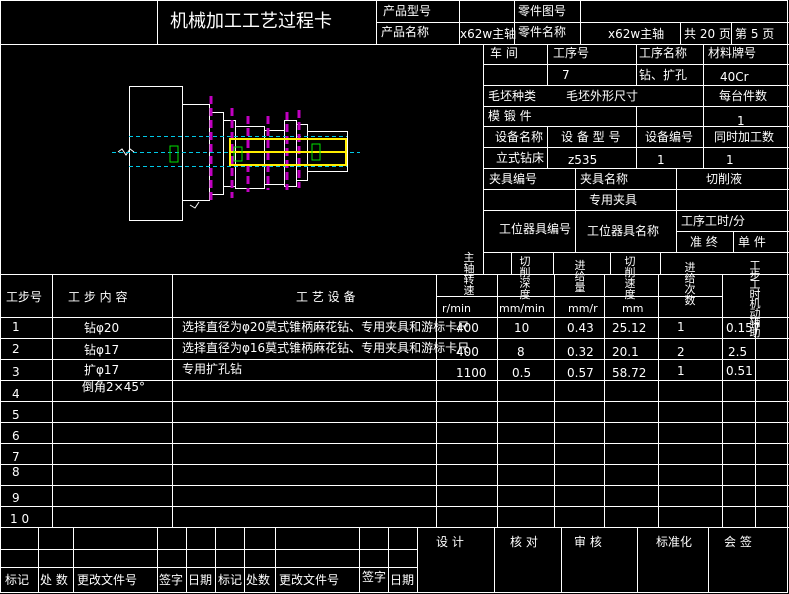  Describe the element at coordinates (469, 274) in the screenshot. I see `col-spindle-header: 主 轴 转 速` at that location.